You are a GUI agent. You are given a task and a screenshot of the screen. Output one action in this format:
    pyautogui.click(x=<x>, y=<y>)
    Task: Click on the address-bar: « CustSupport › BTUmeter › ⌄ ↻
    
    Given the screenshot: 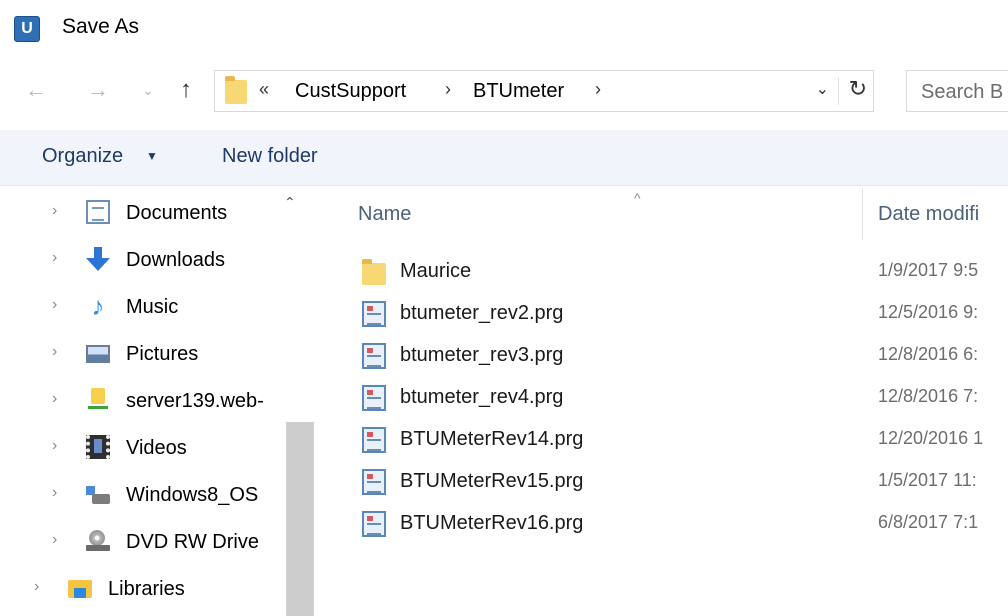 What is the action you would take?
    pyautogui.click(x=544, y=91)
    